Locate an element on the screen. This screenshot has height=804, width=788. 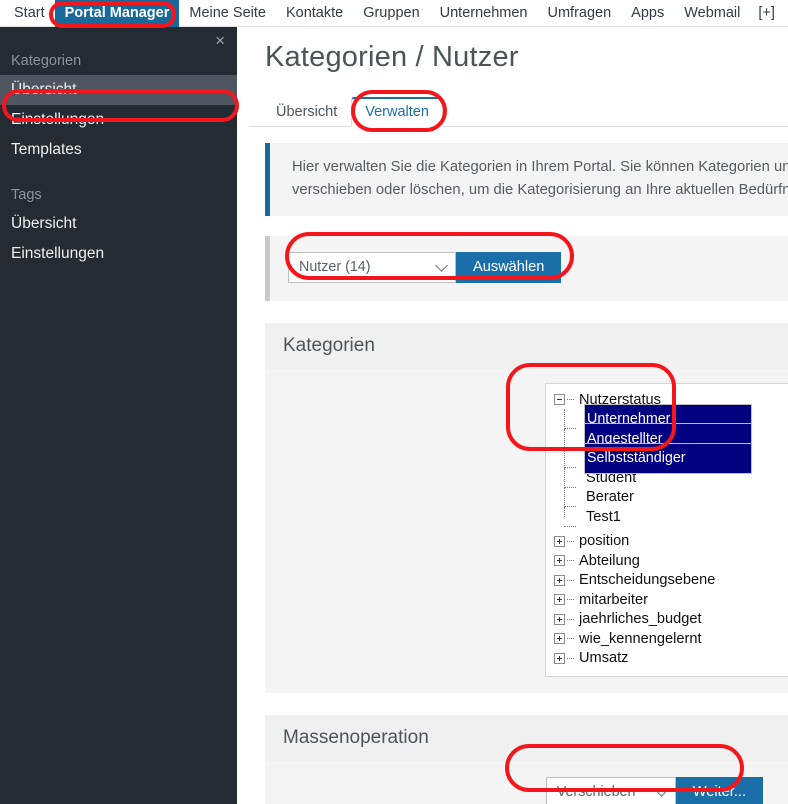
nav-item-umfragen: Umfragen is located at coordinates (580, 13).